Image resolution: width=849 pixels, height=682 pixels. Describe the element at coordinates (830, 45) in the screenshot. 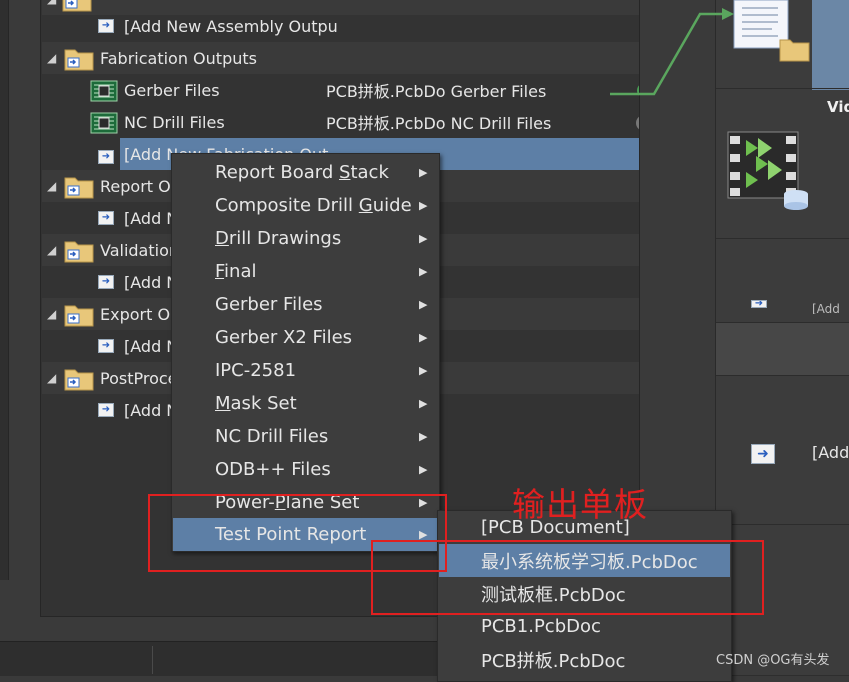

I see `media-thumbnail` at that location.